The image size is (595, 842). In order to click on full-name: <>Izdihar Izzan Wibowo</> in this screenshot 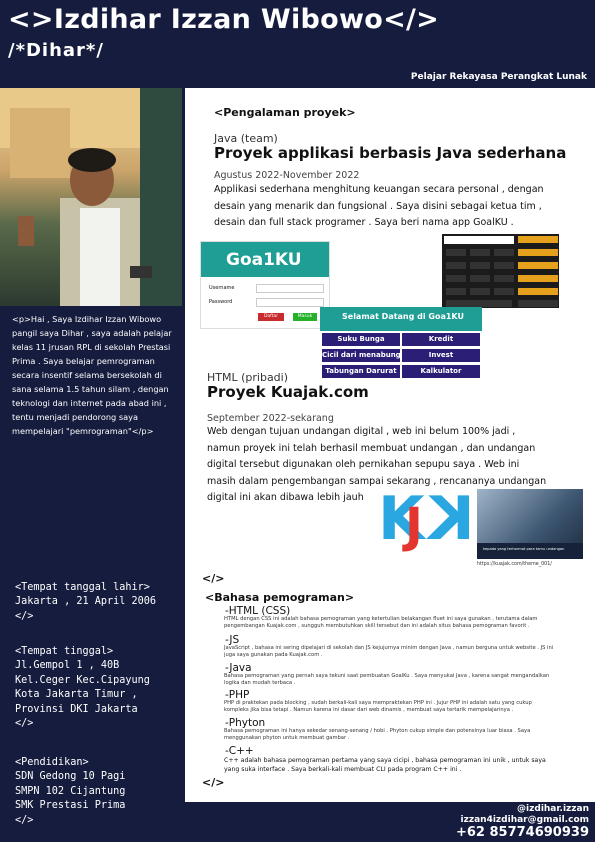, I will do `click(224, 19)`.